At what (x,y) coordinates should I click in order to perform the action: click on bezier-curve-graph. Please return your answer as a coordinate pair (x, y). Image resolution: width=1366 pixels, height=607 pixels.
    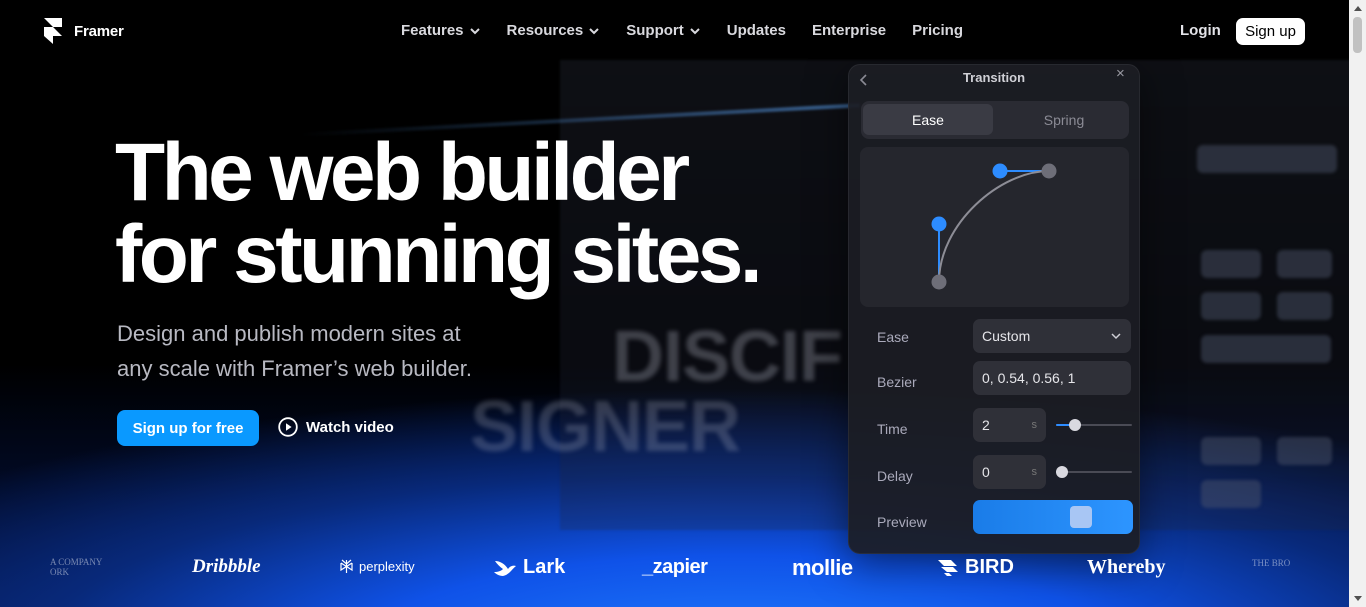
    Looking at the image, I should click on (994, 226).